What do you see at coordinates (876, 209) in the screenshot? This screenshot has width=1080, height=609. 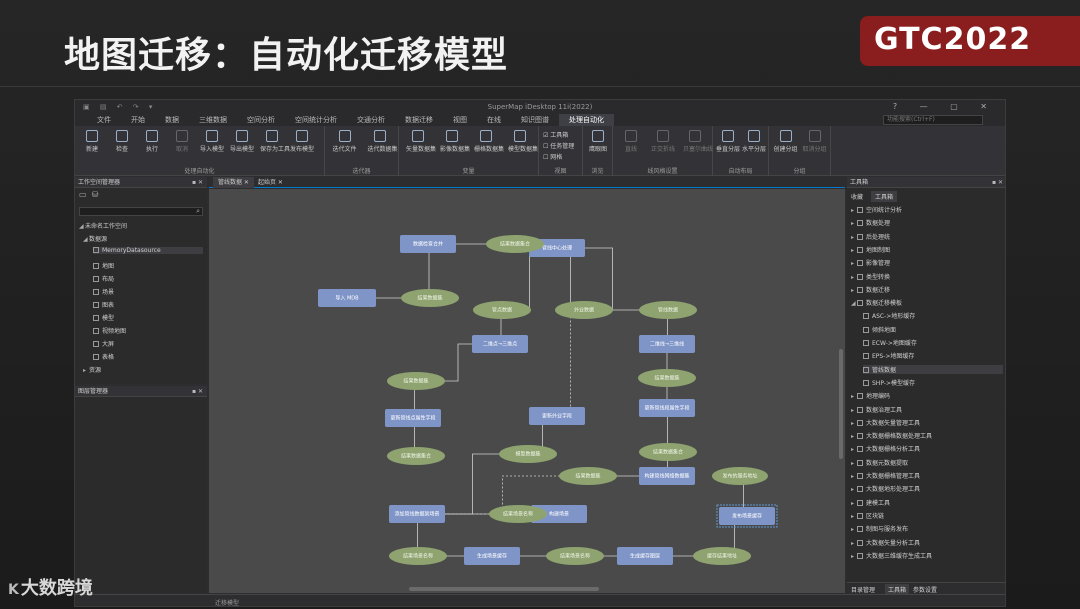 I see `toolbox-item-0: ▸ 空间统计分析` at bounding box center [876, 209].